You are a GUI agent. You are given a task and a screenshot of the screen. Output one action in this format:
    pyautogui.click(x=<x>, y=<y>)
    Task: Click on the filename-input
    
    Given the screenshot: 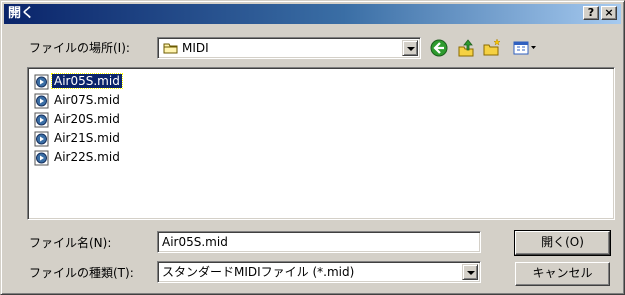 What is the action you would take?
    pyautogui.click(x=319, y=242)
    